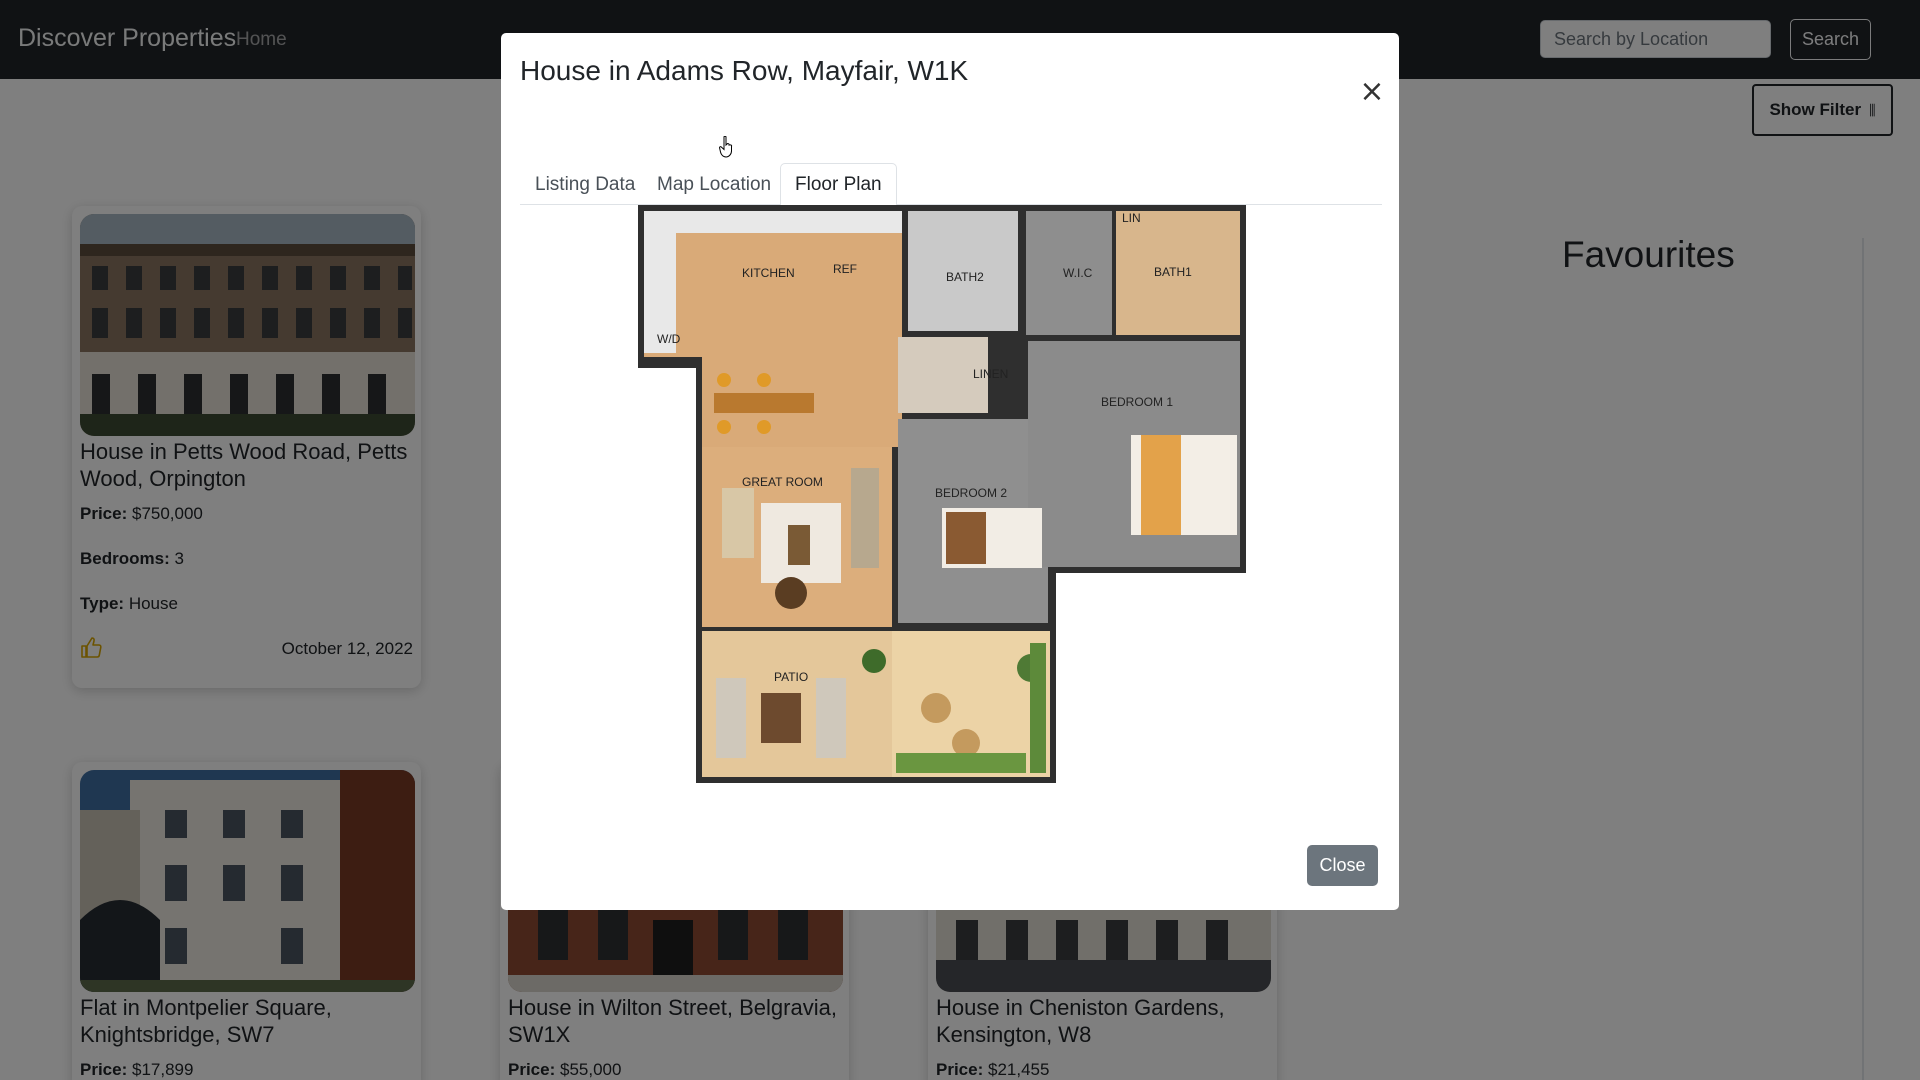  What do you see at coordinates (951, 167) in the screenshot?
I see `modal-tabs: Listing Data Map Location Floor Plan` at bounding box center [951, 167].